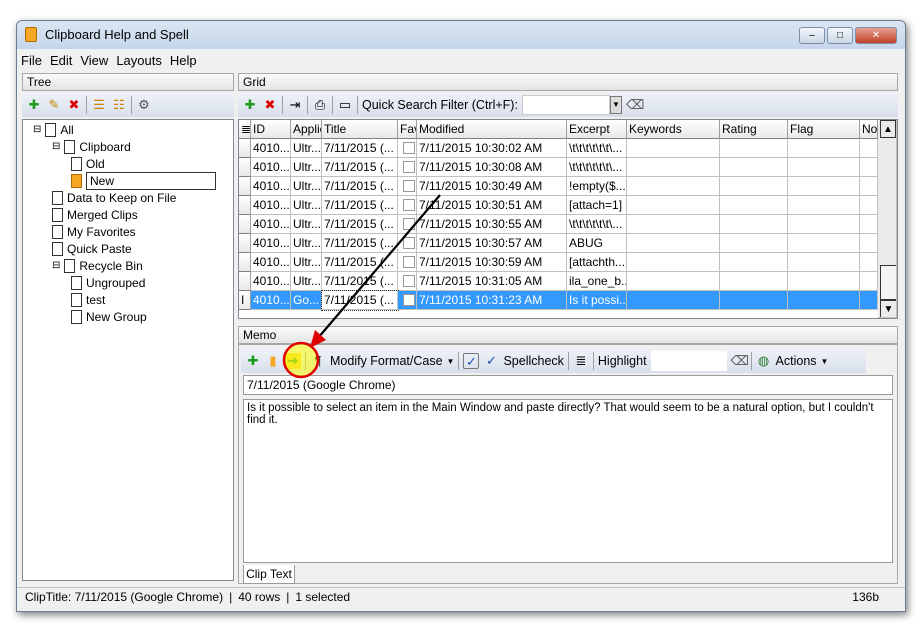 This screenshot has height=628, width=922. What do you see at coordinates (56, 266) in the screenshot?
I see `collapse-toggle-icon: ⊟` at bounding box center [56, 266].